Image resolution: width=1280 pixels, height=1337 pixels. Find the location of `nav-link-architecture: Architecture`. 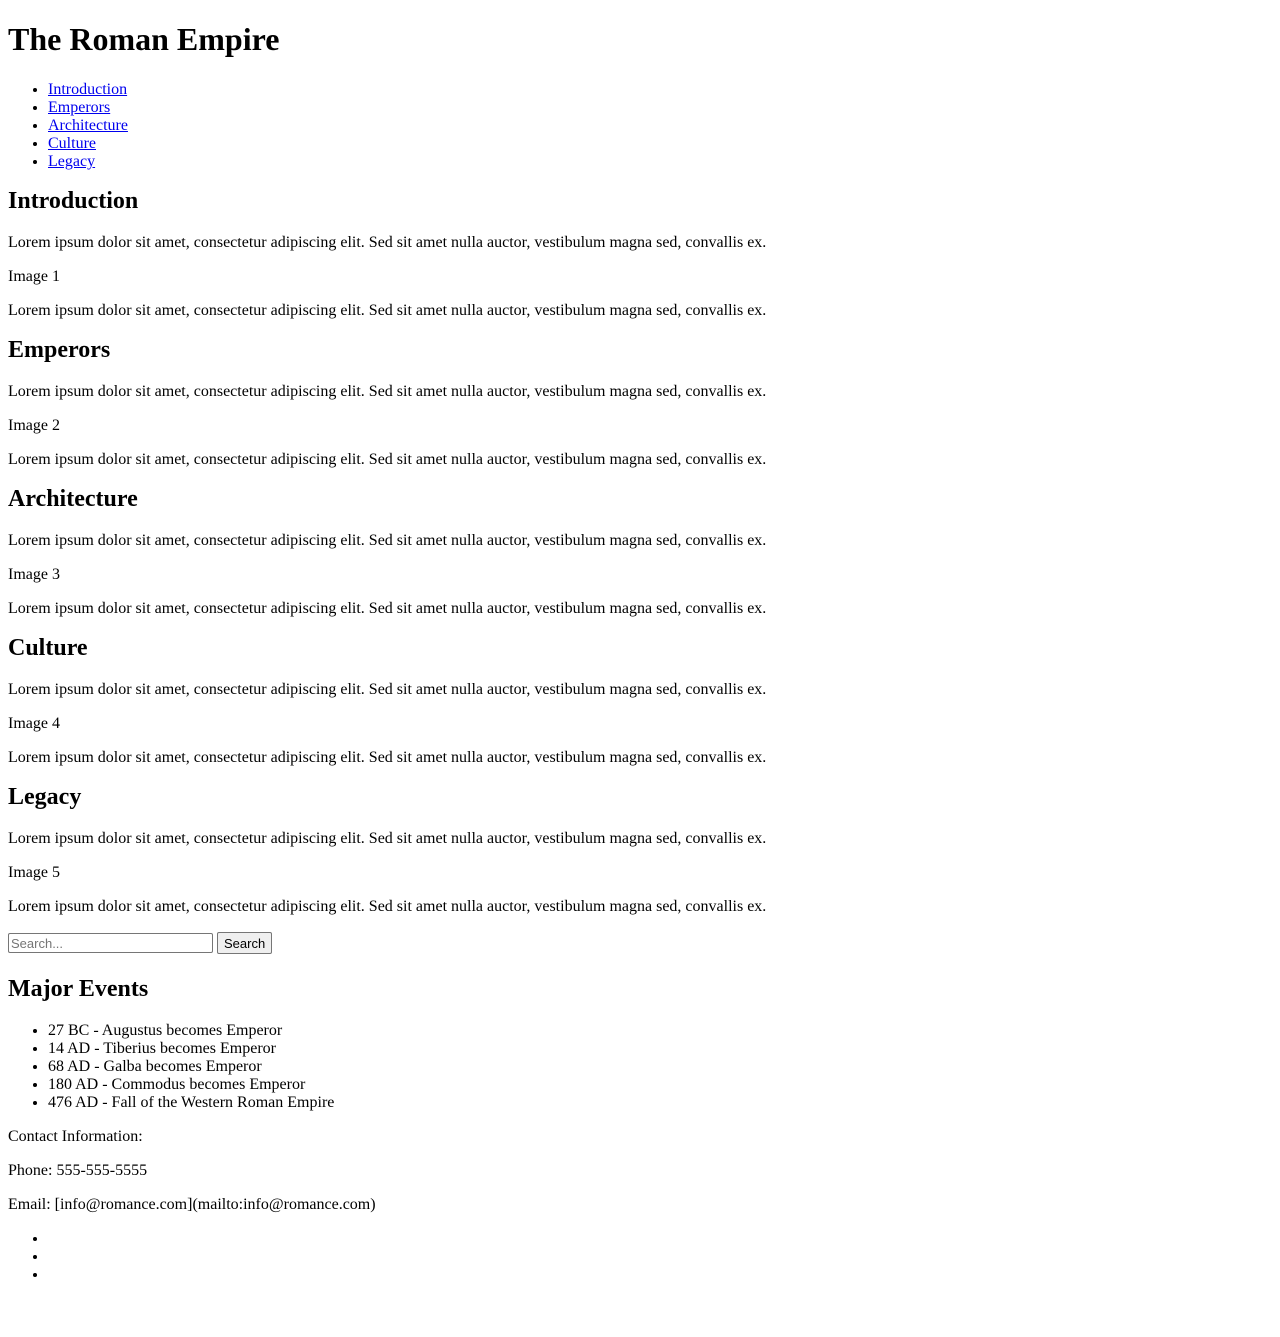

nav-link-architecture: Architecture is located at coordinates (88, 125).